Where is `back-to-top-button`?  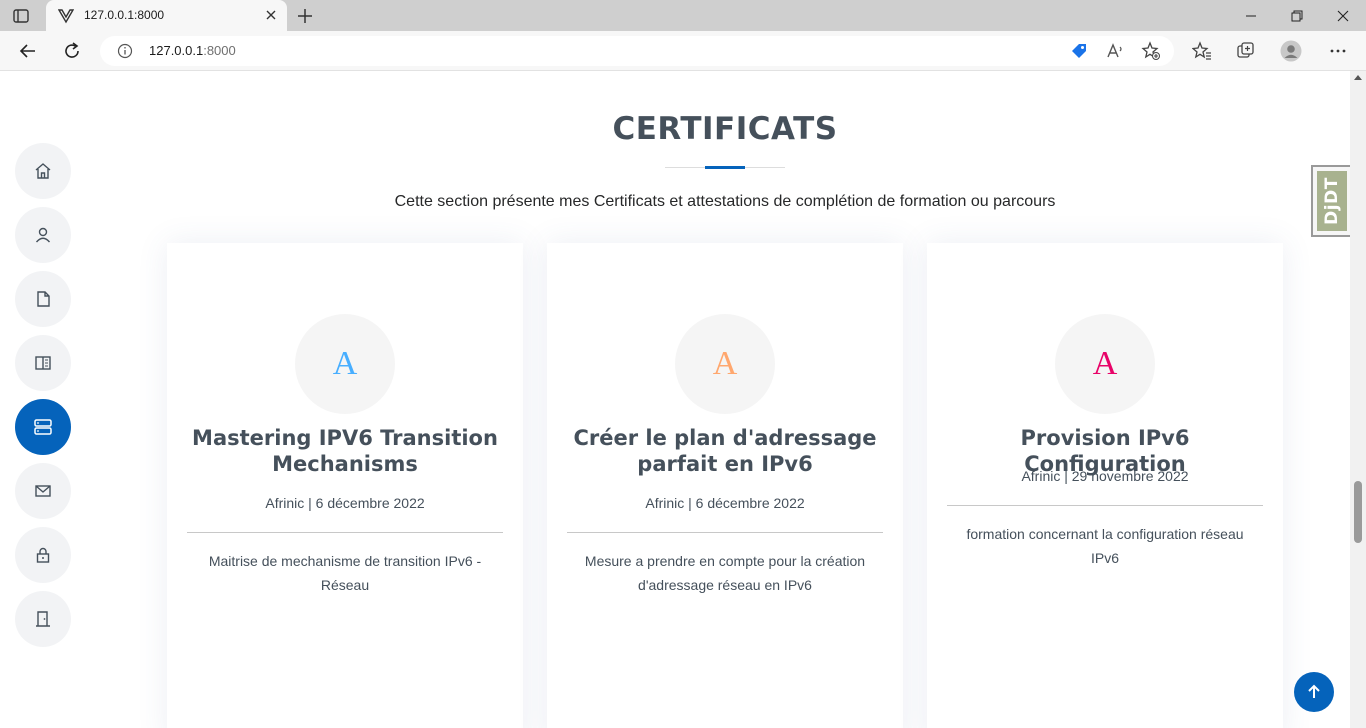
back-to-top-button is located at coordinates (1314, 692).